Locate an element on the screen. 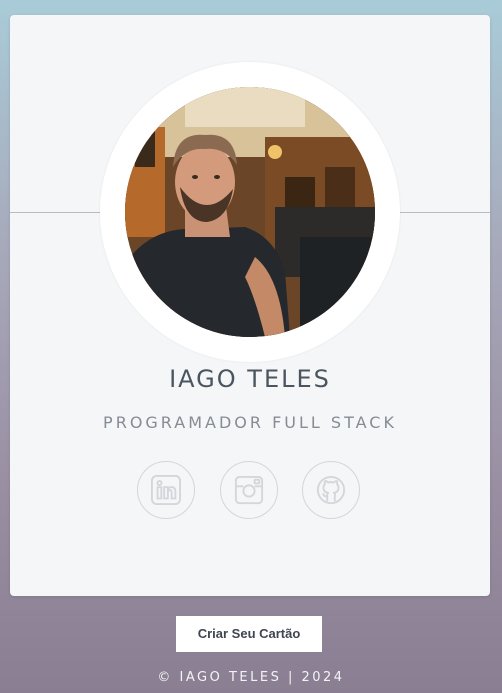 The height and width of the screenshot is (693, 502). social-links is located at coordinates (250, 491).